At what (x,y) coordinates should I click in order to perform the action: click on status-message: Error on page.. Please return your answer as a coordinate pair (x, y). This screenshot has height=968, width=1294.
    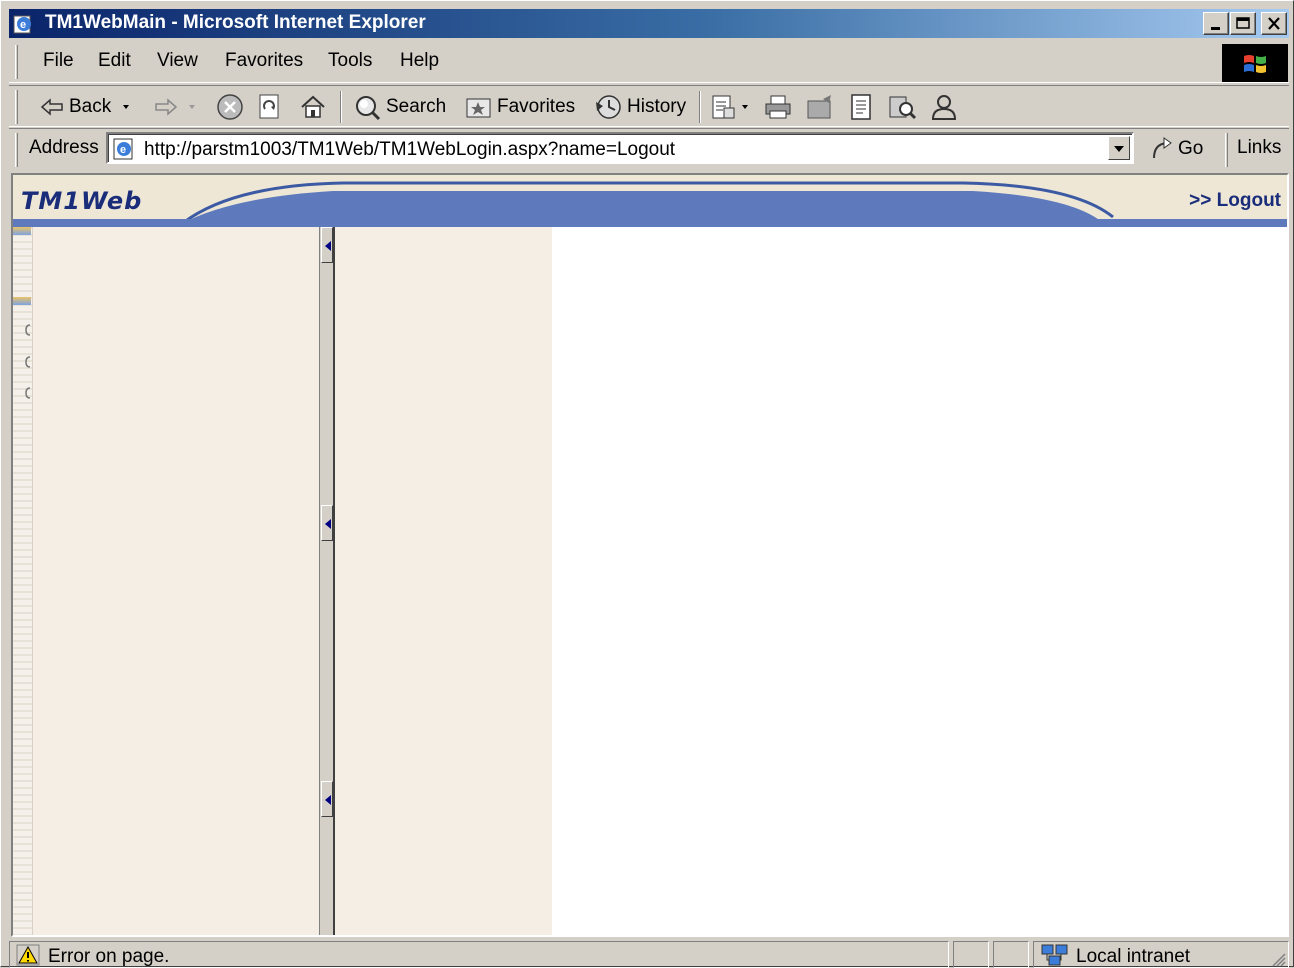
    Looking at the image, I should click on (109, 956).